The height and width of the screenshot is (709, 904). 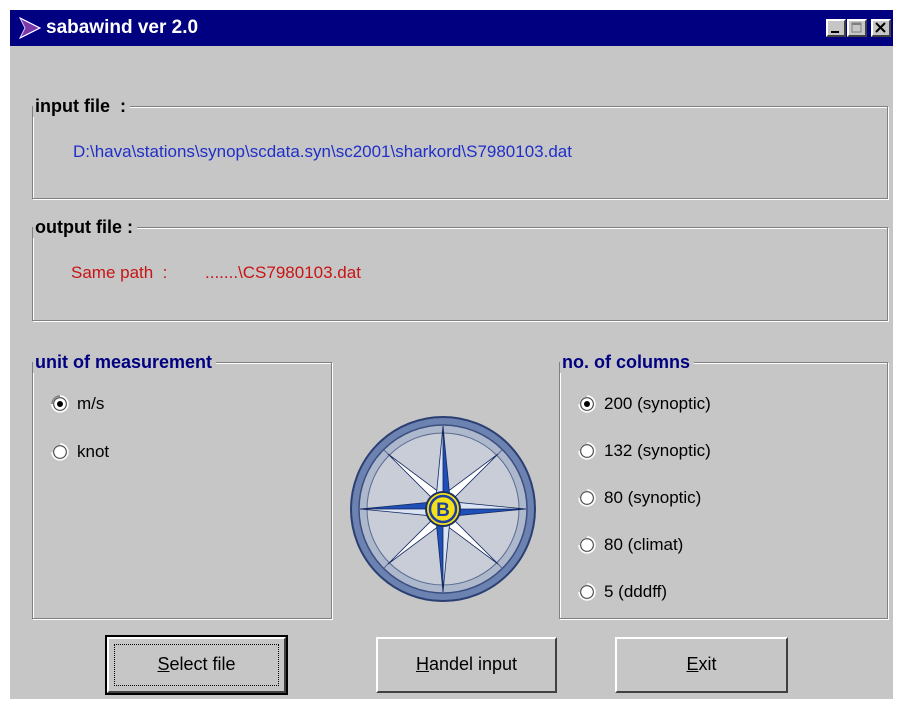 I want to click on compass-center-letter: B, so click(x=443, y=510).